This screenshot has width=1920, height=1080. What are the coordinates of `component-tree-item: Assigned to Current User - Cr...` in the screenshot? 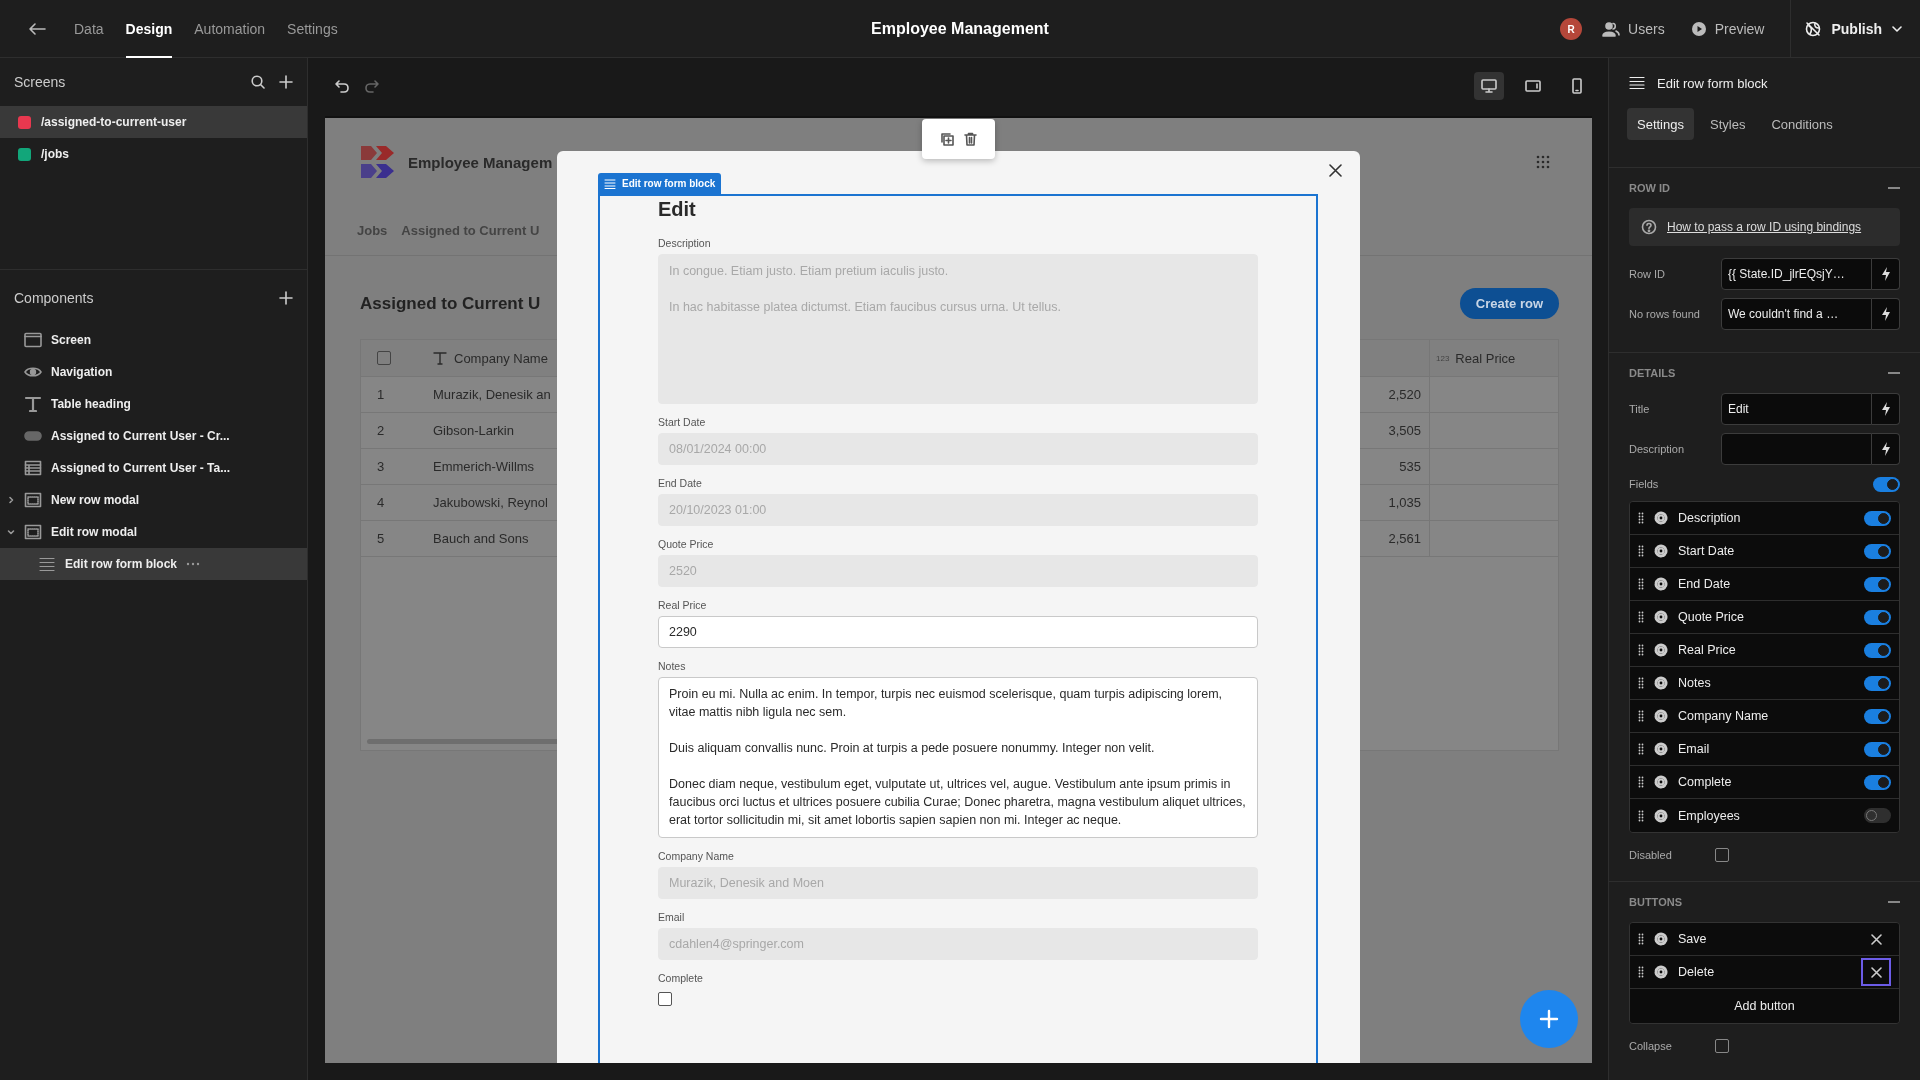 It's located at (153, 436).